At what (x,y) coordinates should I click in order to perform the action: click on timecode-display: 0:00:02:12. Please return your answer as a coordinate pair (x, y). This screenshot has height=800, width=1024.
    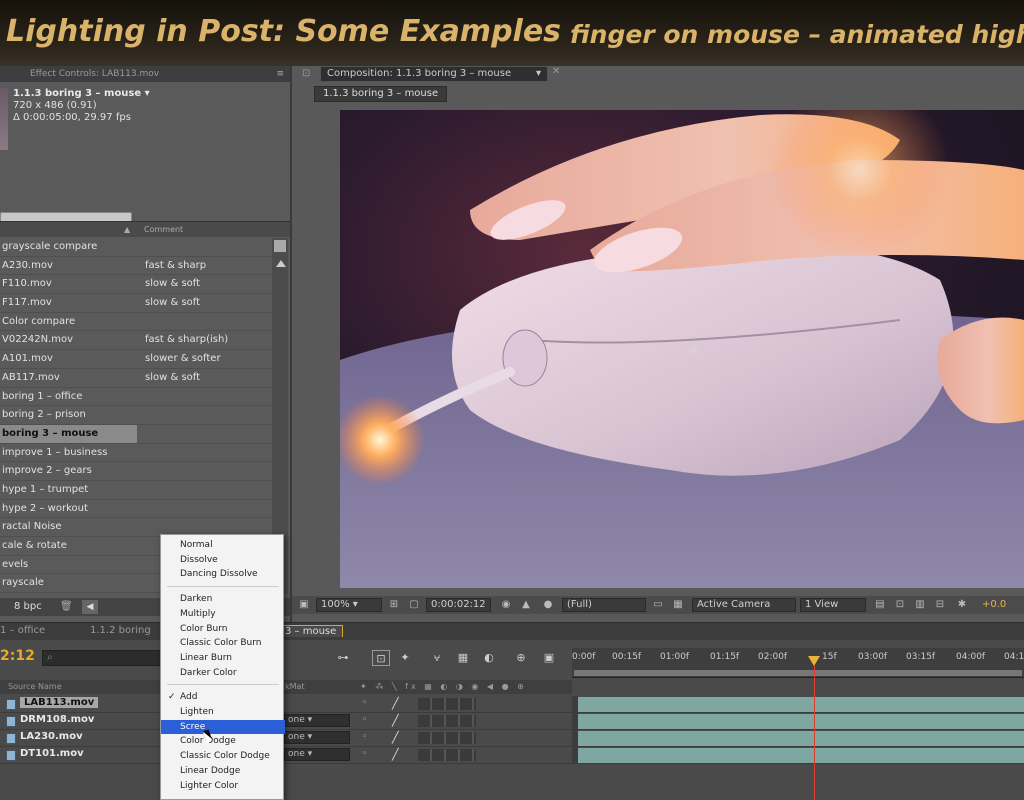
    Looking at the image, I should click on (458, 605).